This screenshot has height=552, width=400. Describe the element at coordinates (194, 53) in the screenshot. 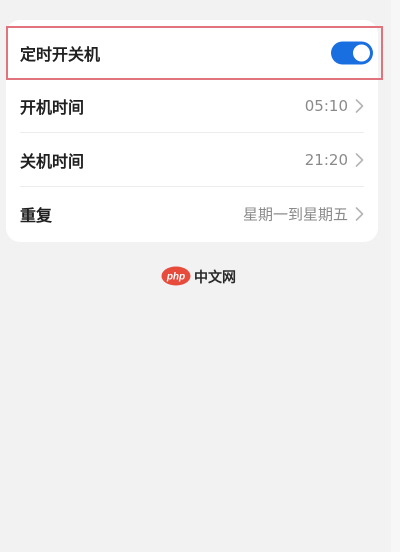

I see `timer-row: 定时开关机` at that location.